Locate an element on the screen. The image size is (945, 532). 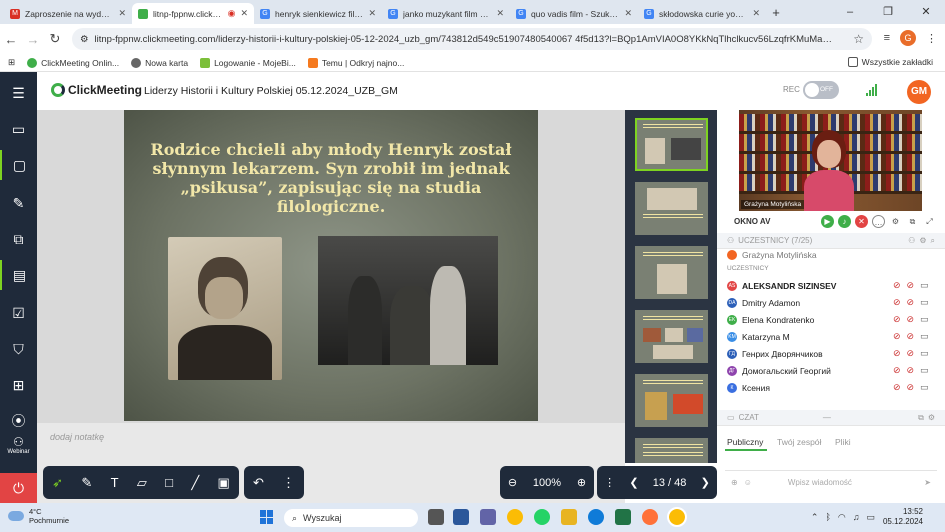
add-user-icon: ⚇ is located at coordinates (911, 240).